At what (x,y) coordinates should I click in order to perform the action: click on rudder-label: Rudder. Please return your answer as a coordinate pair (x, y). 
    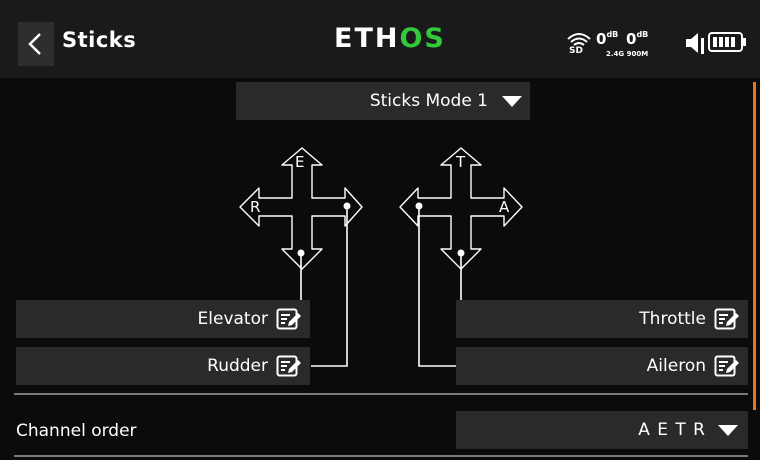
    Looking at the image, I should click on (237, 366).